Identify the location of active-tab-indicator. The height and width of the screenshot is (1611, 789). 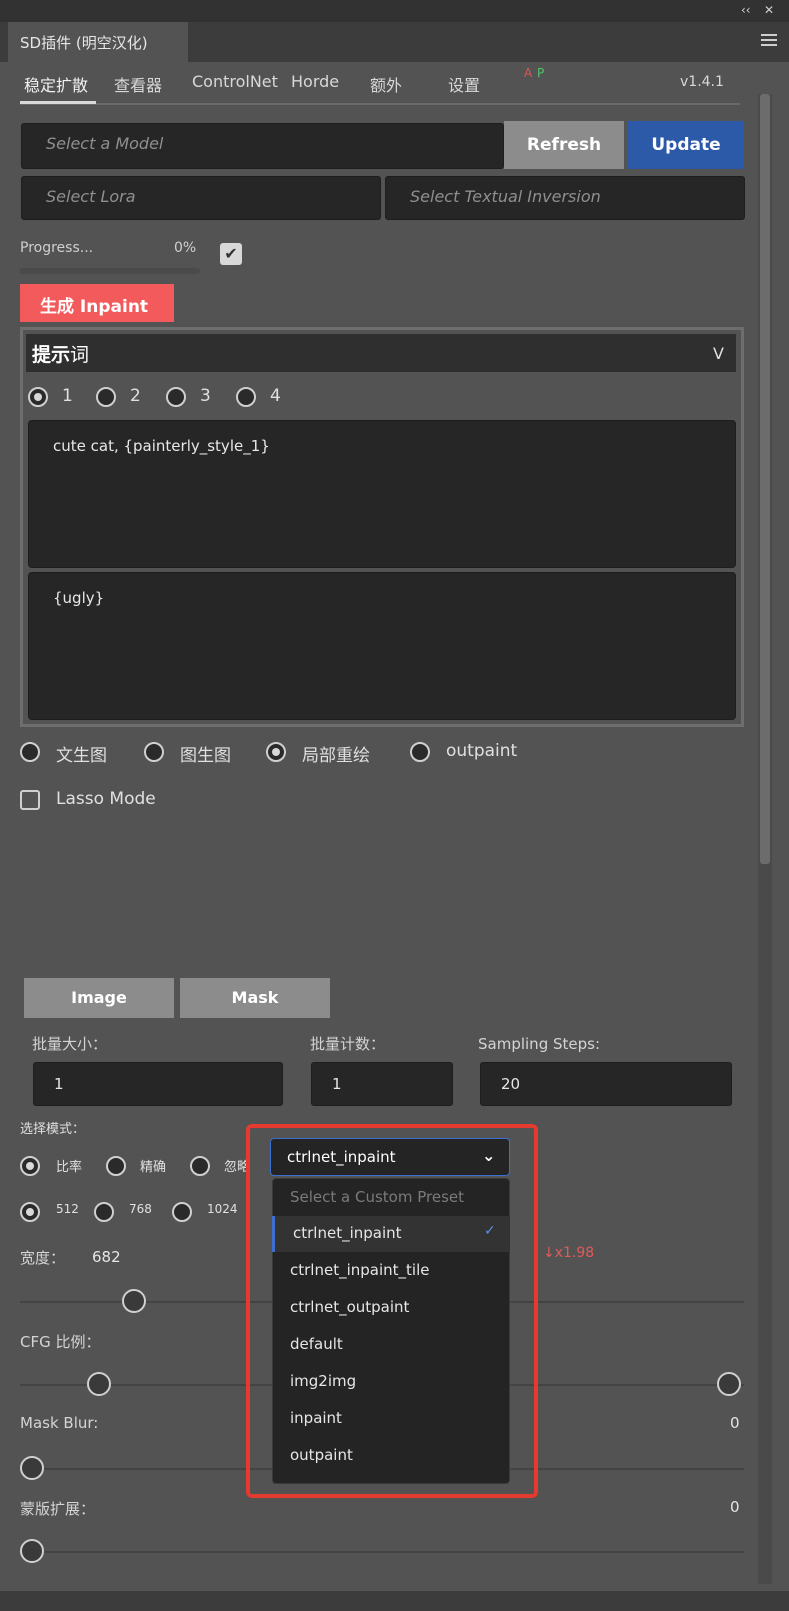
(58, 102).